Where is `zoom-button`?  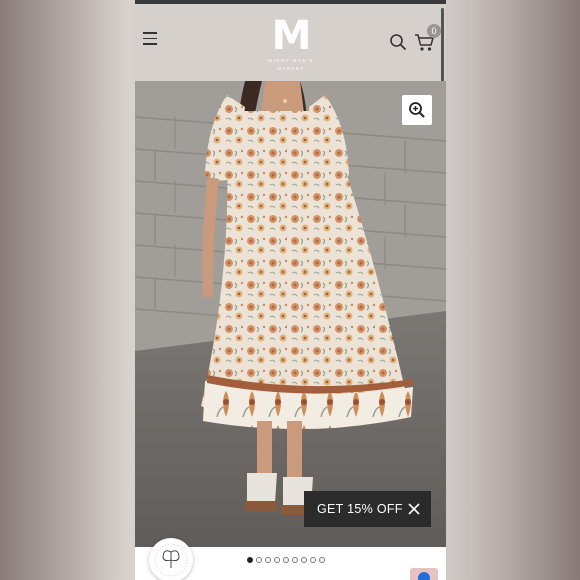 zoom-button is located at coordinates (417, 110).